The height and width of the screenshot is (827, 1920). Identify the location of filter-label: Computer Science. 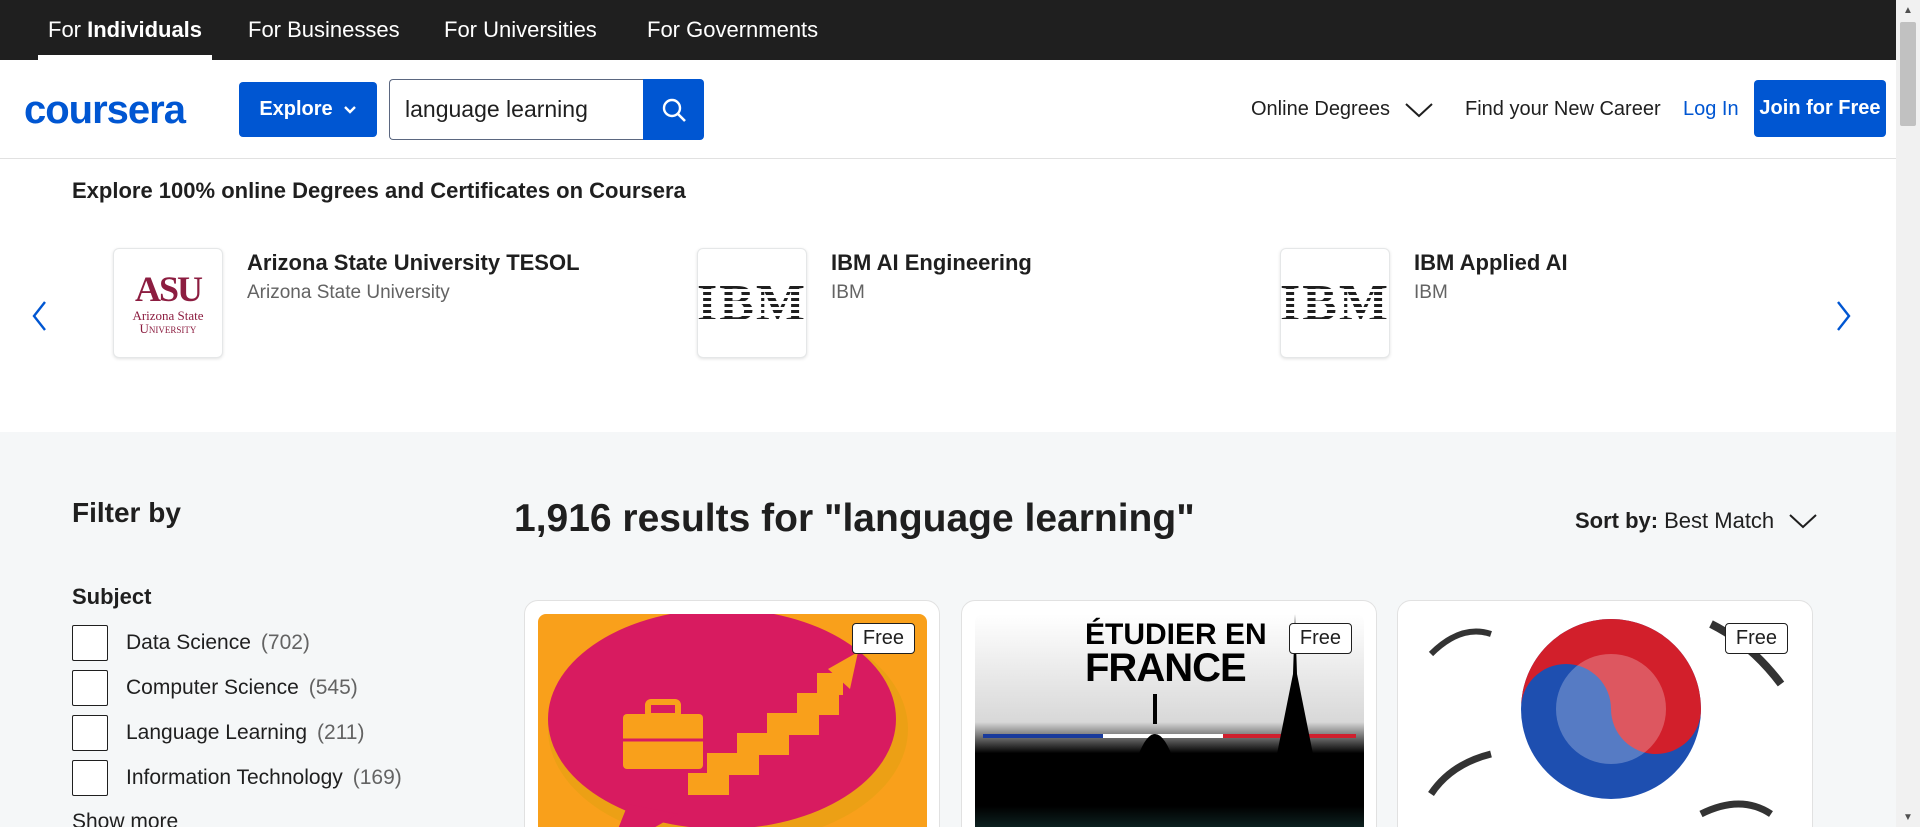
(212, 687).